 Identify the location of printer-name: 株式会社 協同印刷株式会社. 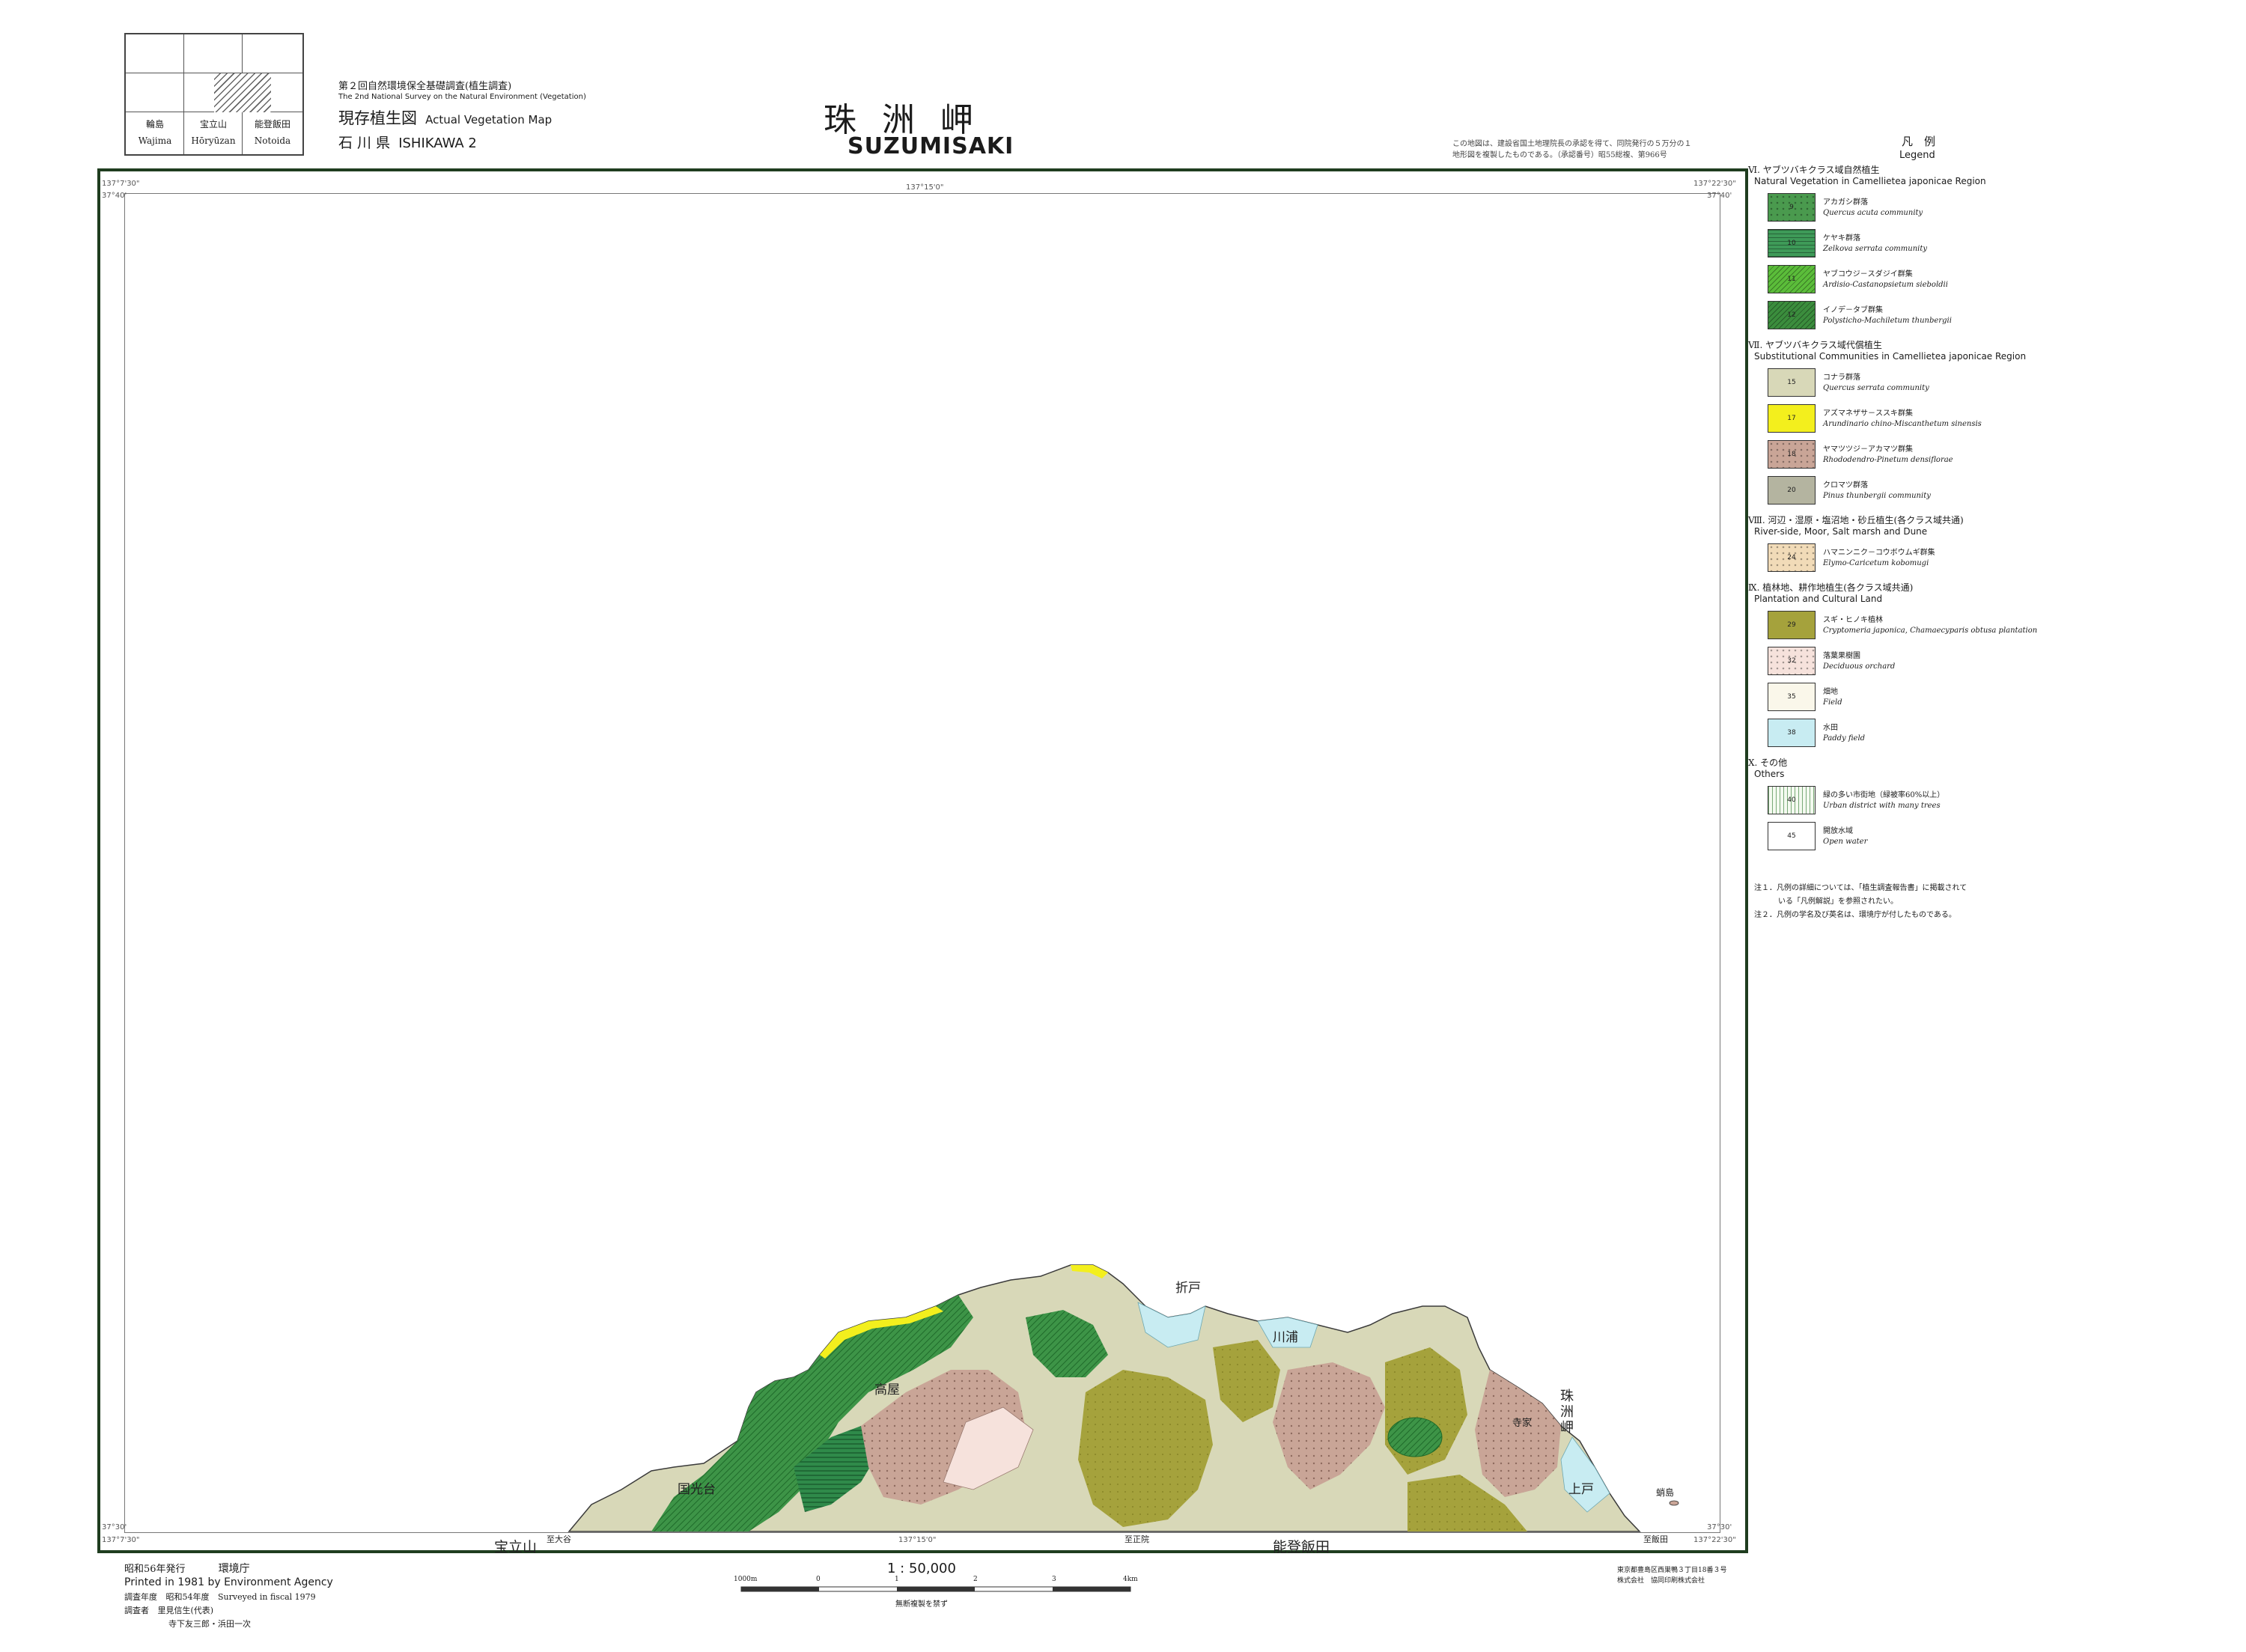
(1661, 1581).